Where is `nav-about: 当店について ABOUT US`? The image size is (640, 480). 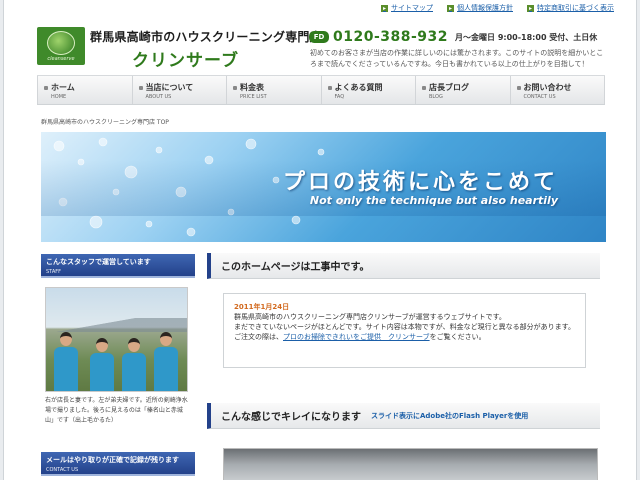
nav-about: 当店について ABOUT US is located at coordinates (180, 90).